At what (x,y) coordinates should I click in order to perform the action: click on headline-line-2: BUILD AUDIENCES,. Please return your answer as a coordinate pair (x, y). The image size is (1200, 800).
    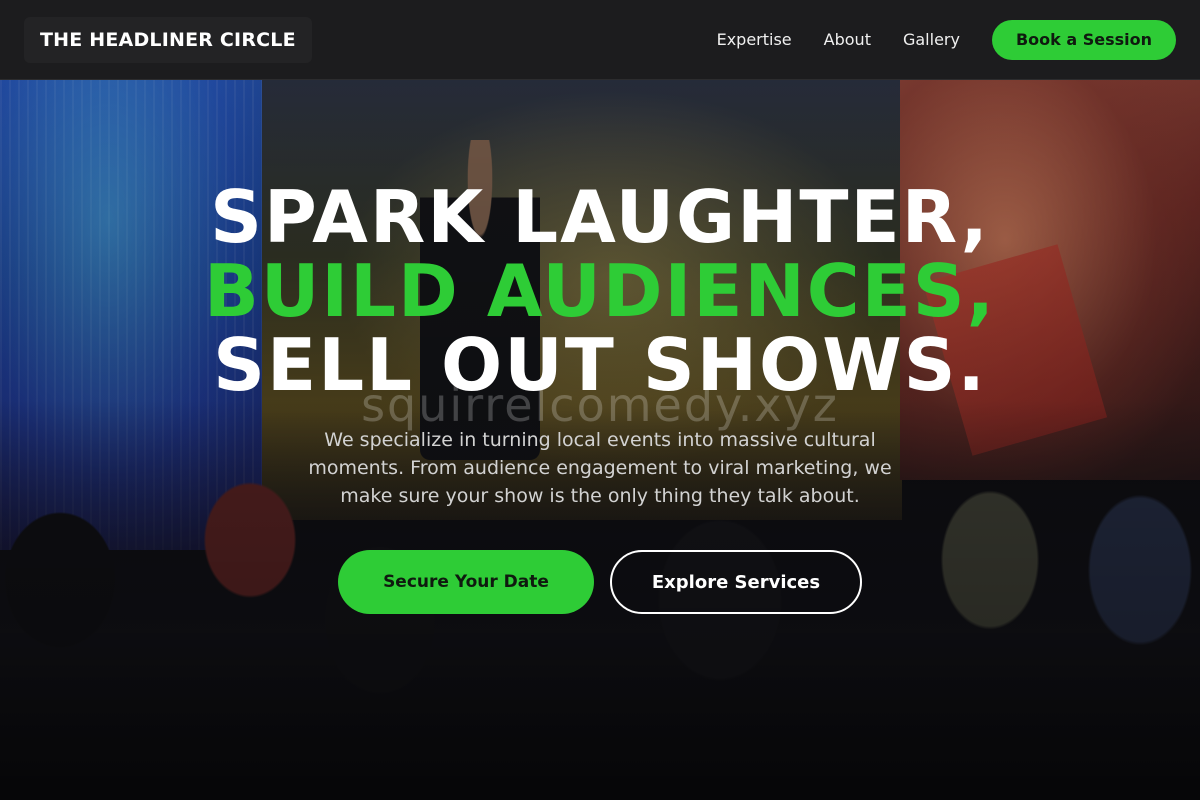
    Looking at the image, I should click on (600, 291).